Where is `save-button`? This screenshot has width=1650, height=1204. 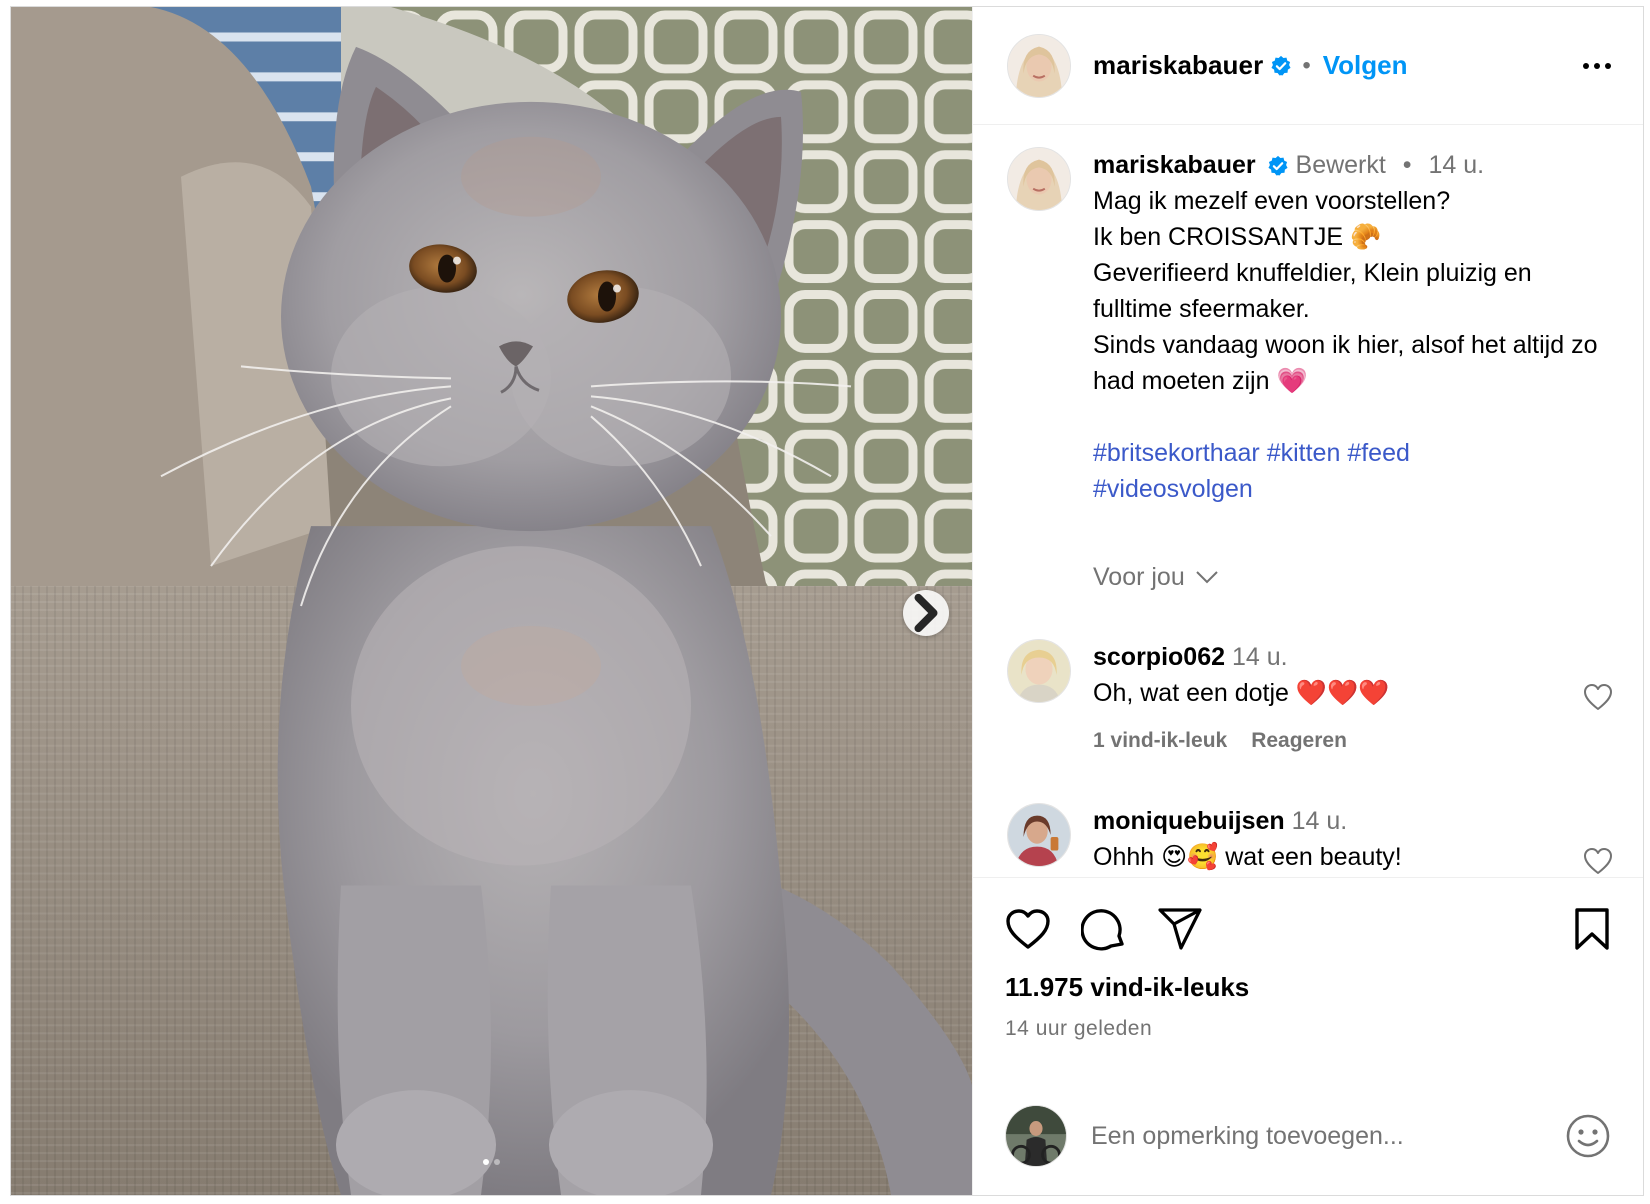
save-button is located at coordinates (1592, 929).